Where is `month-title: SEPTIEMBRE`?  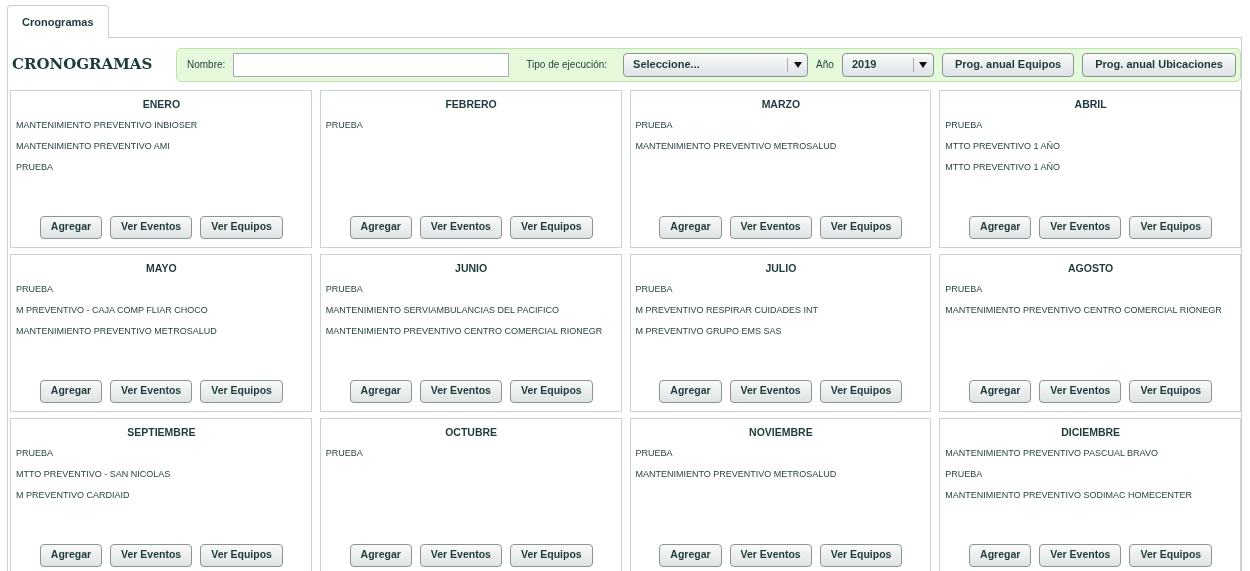 month-title: SEPTIEMBRE is located at coordinates (161, 432).